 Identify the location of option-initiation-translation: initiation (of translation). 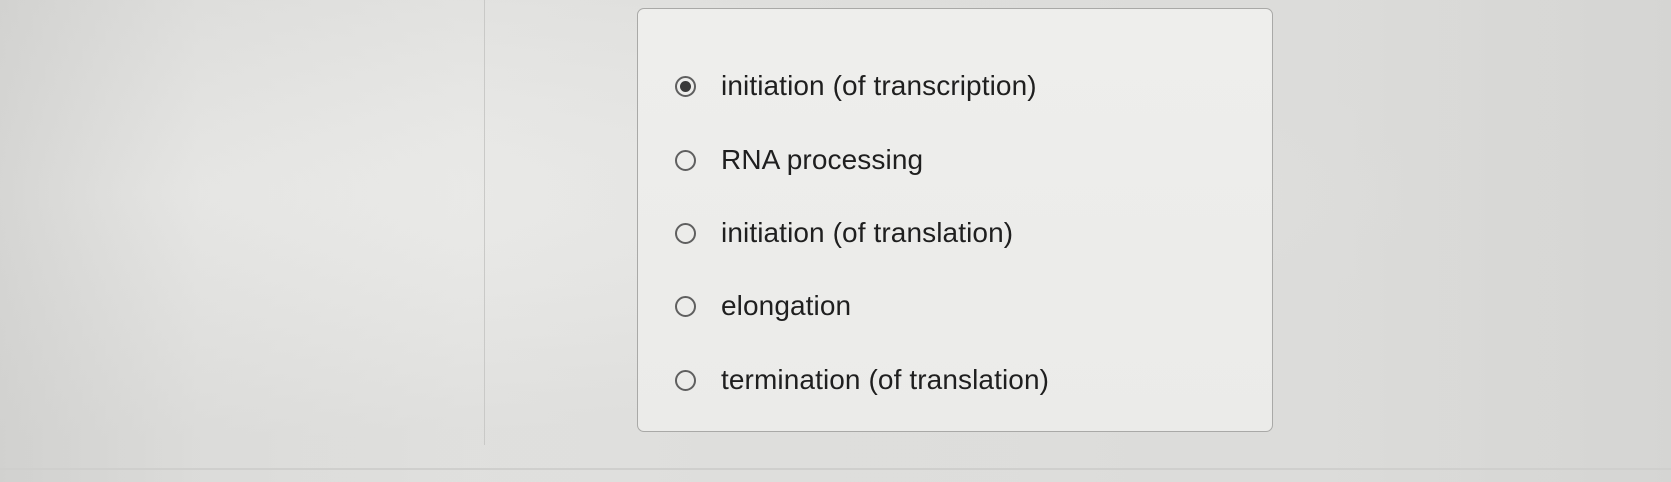
(844, 233).